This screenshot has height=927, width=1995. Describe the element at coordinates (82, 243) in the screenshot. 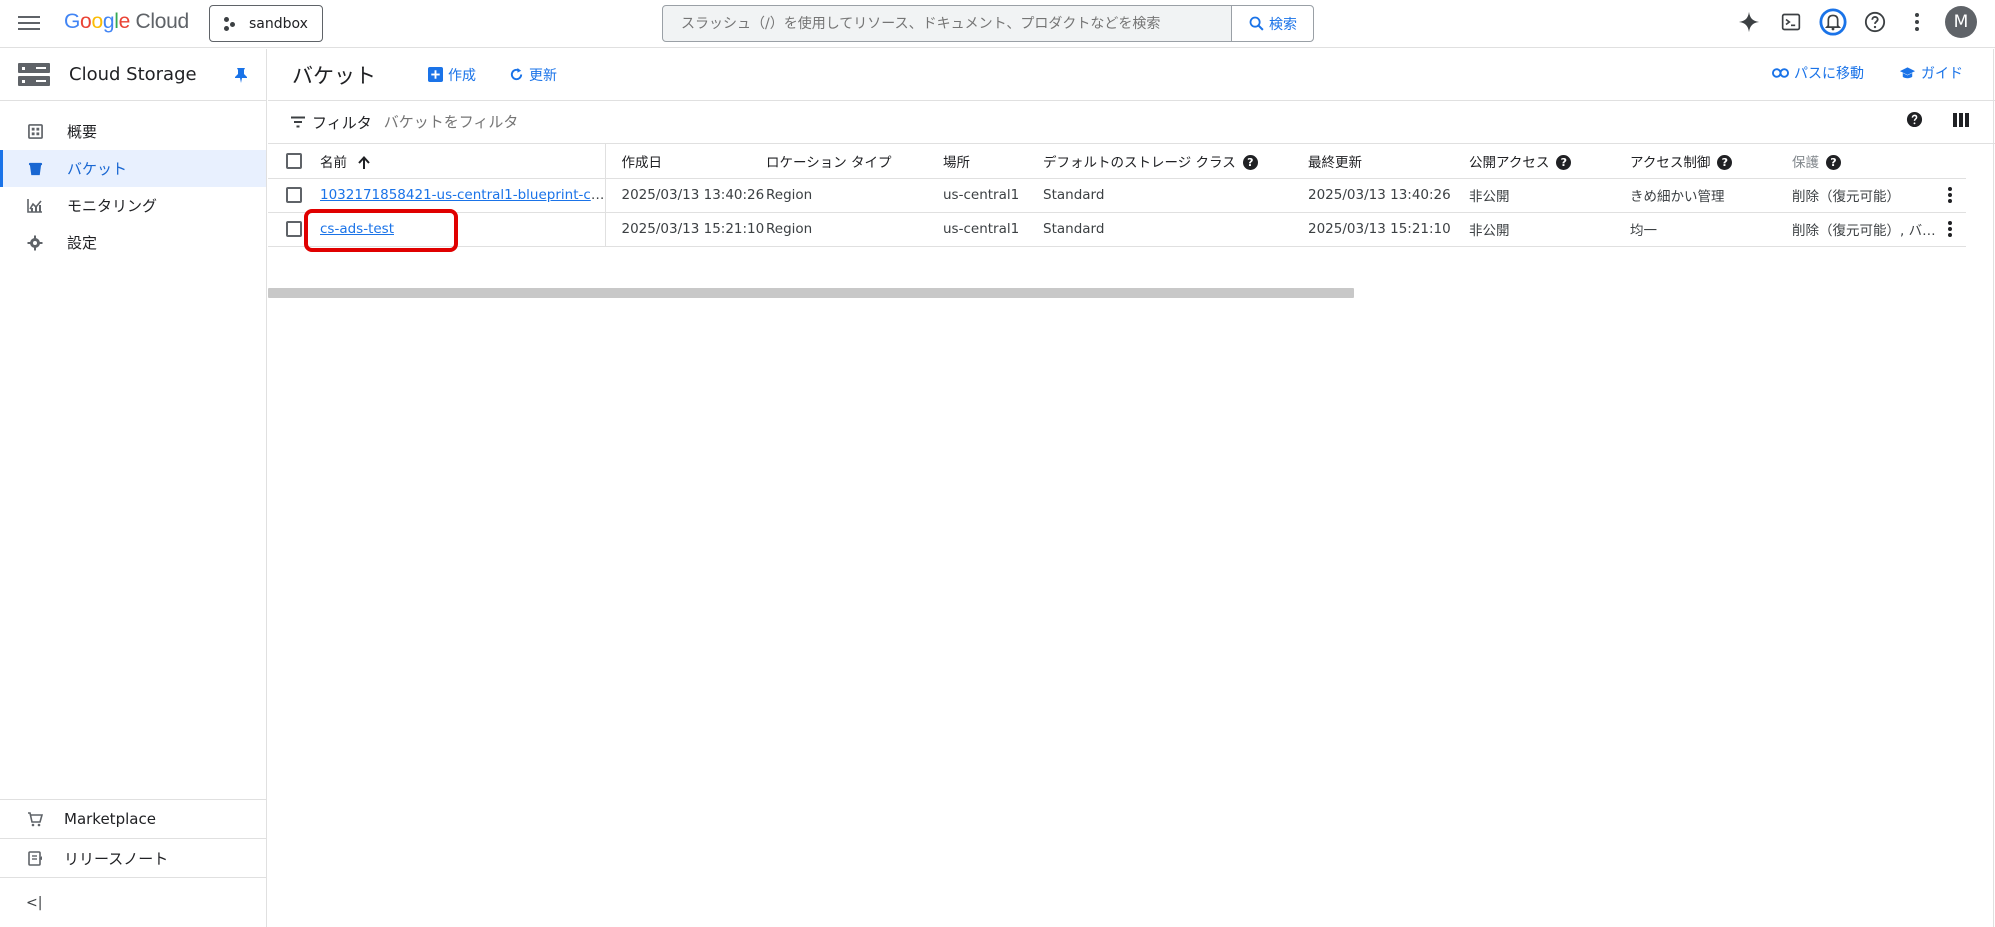

I see `sidebar-item-label: 設定` at that location.